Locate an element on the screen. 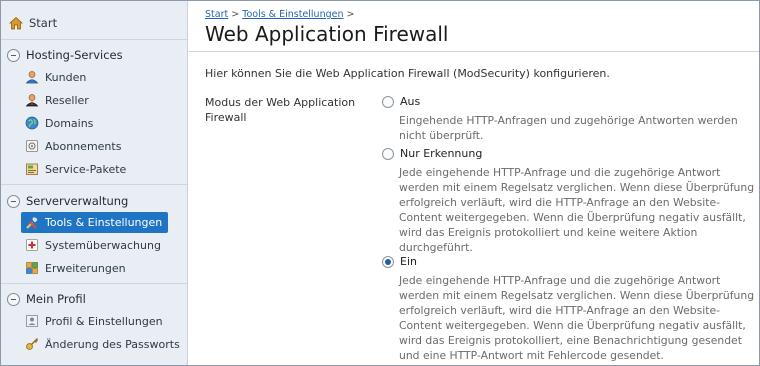 This screenshot has width=760, height=366. sidebar-item-kunden: Kunden is located at coordinates (55, 77).